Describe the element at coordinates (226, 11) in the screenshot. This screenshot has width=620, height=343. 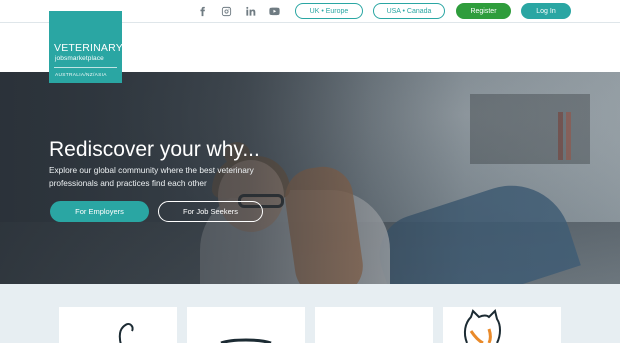
I see `instagram-icon` at that location.